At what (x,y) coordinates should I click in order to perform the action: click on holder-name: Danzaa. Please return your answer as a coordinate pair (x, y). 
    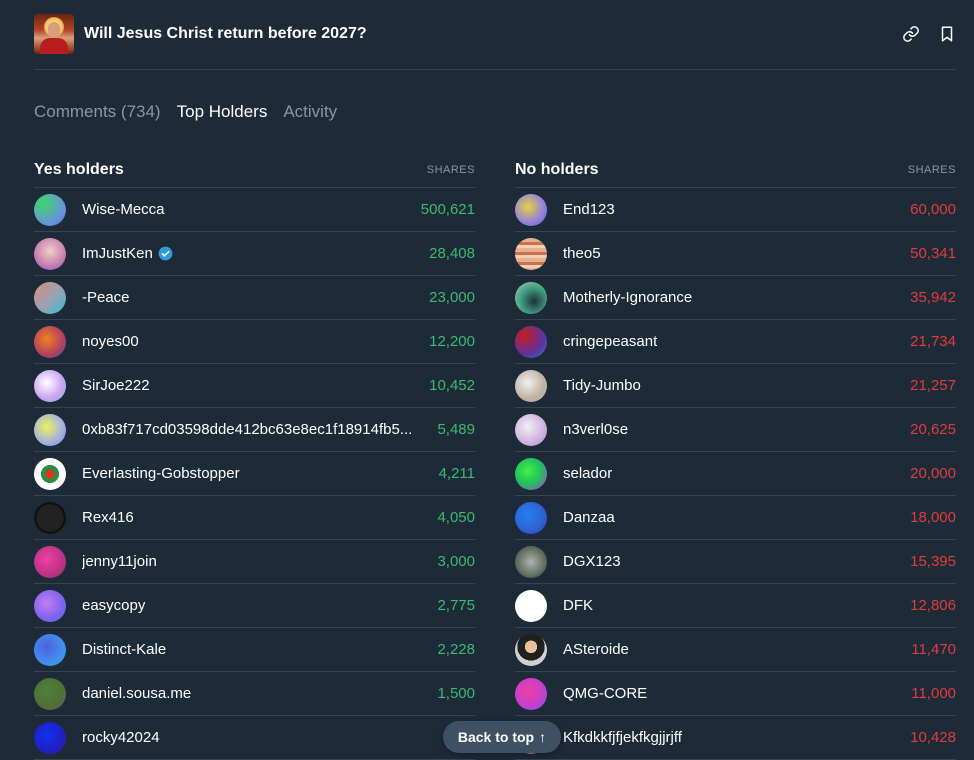
    Looking at the image, I should click on (589, 517).